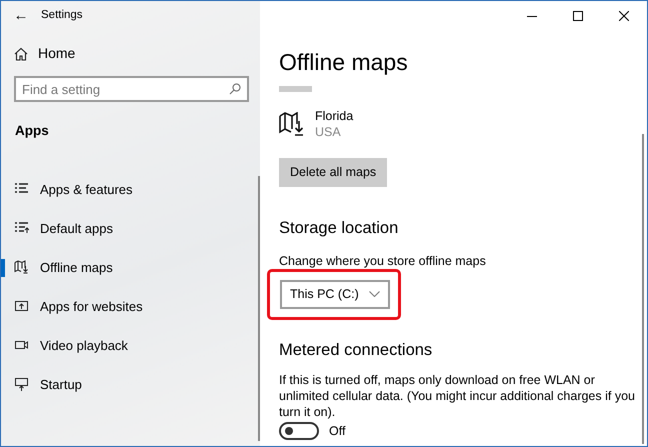  What do you see at coordinates (292, 124) in the screenshot?
I see `map-download-icon` at bounding box center [292, 124].